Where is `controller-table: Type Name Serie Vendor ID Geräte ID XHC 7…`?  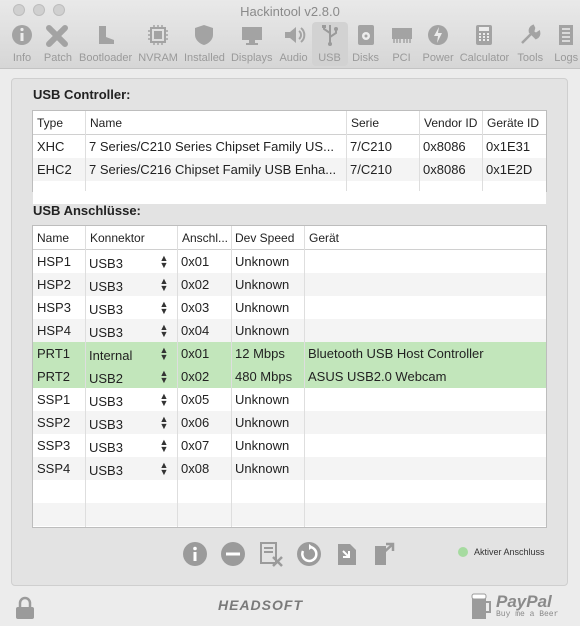
controller-table: Type Name Serie Vendor ID Geräte ID XHC 7… is located at coordinates (289, 157).